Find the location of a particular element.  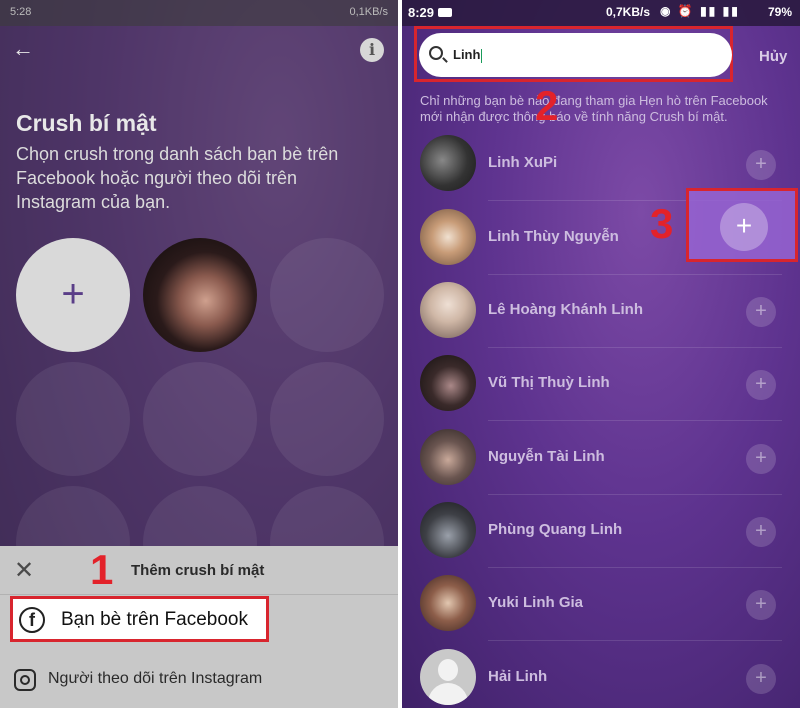

friend-name: Nguyễn Tài Linh is located at coordinates (546, 456).